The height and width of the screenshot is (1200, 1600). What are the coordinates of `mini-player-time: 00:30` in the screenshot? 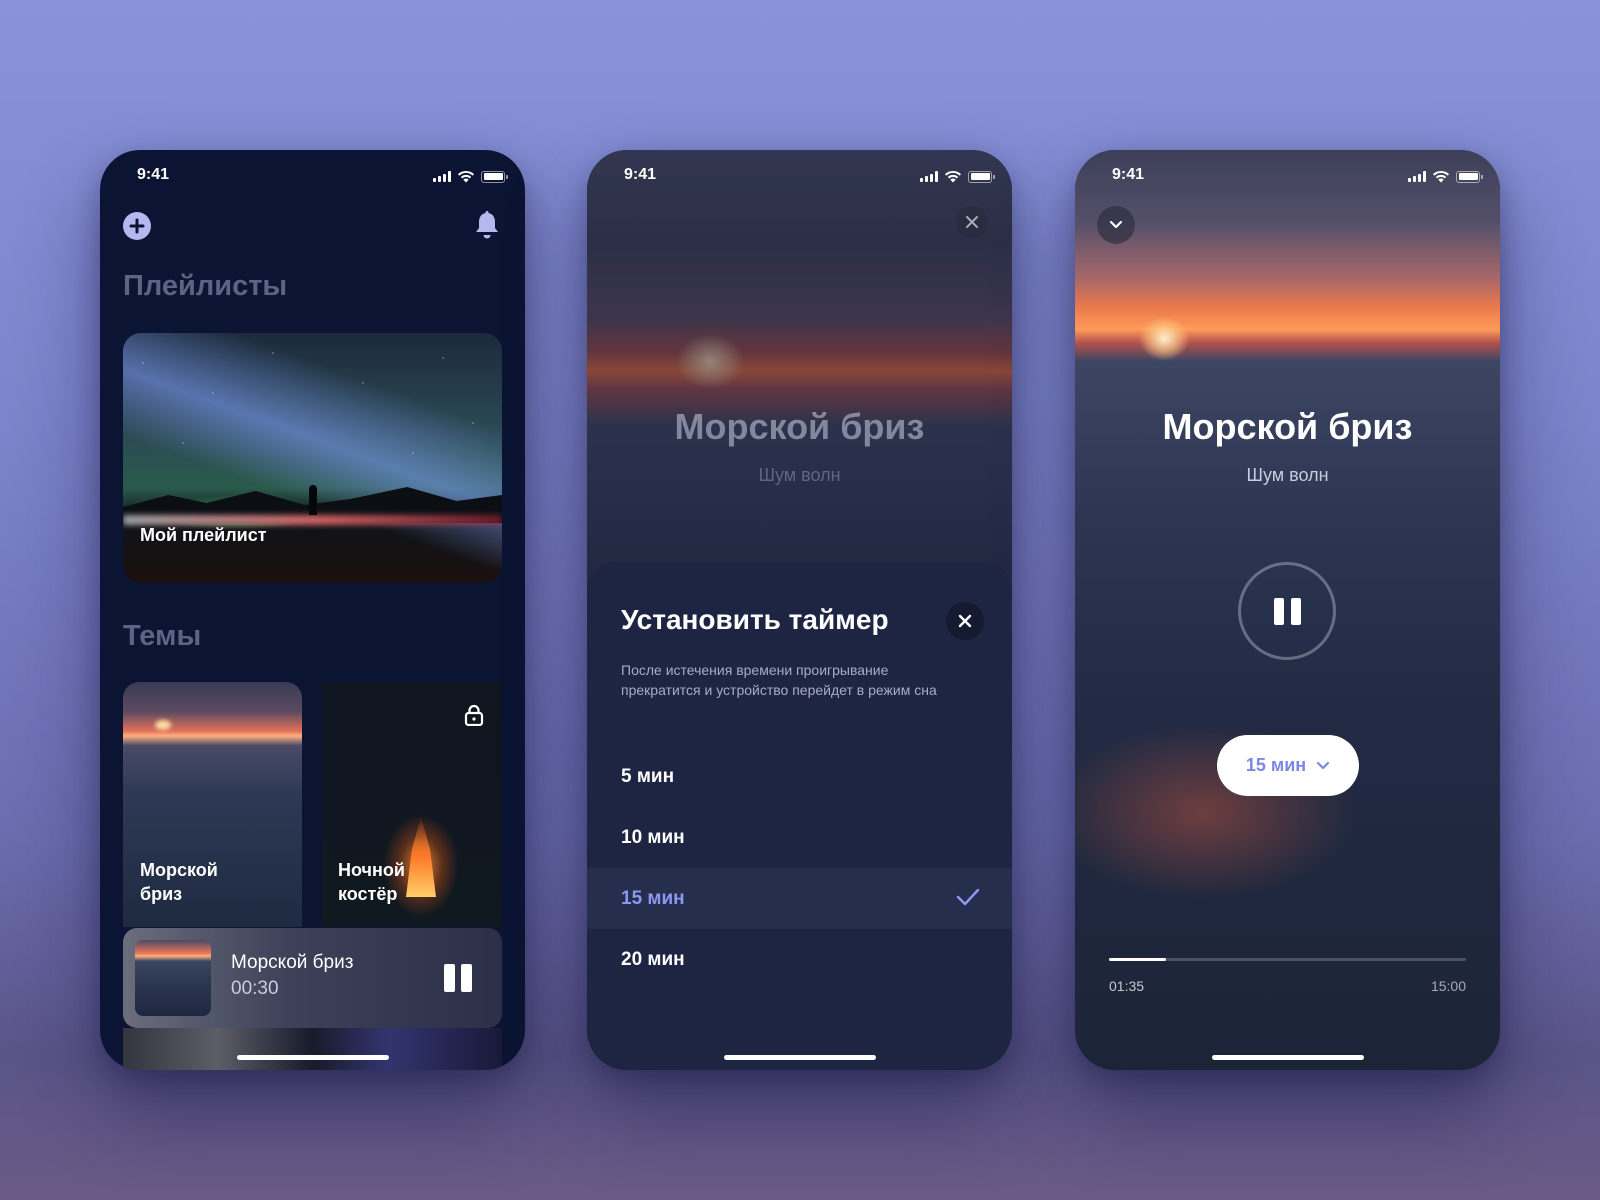 It's located at (255, 988).